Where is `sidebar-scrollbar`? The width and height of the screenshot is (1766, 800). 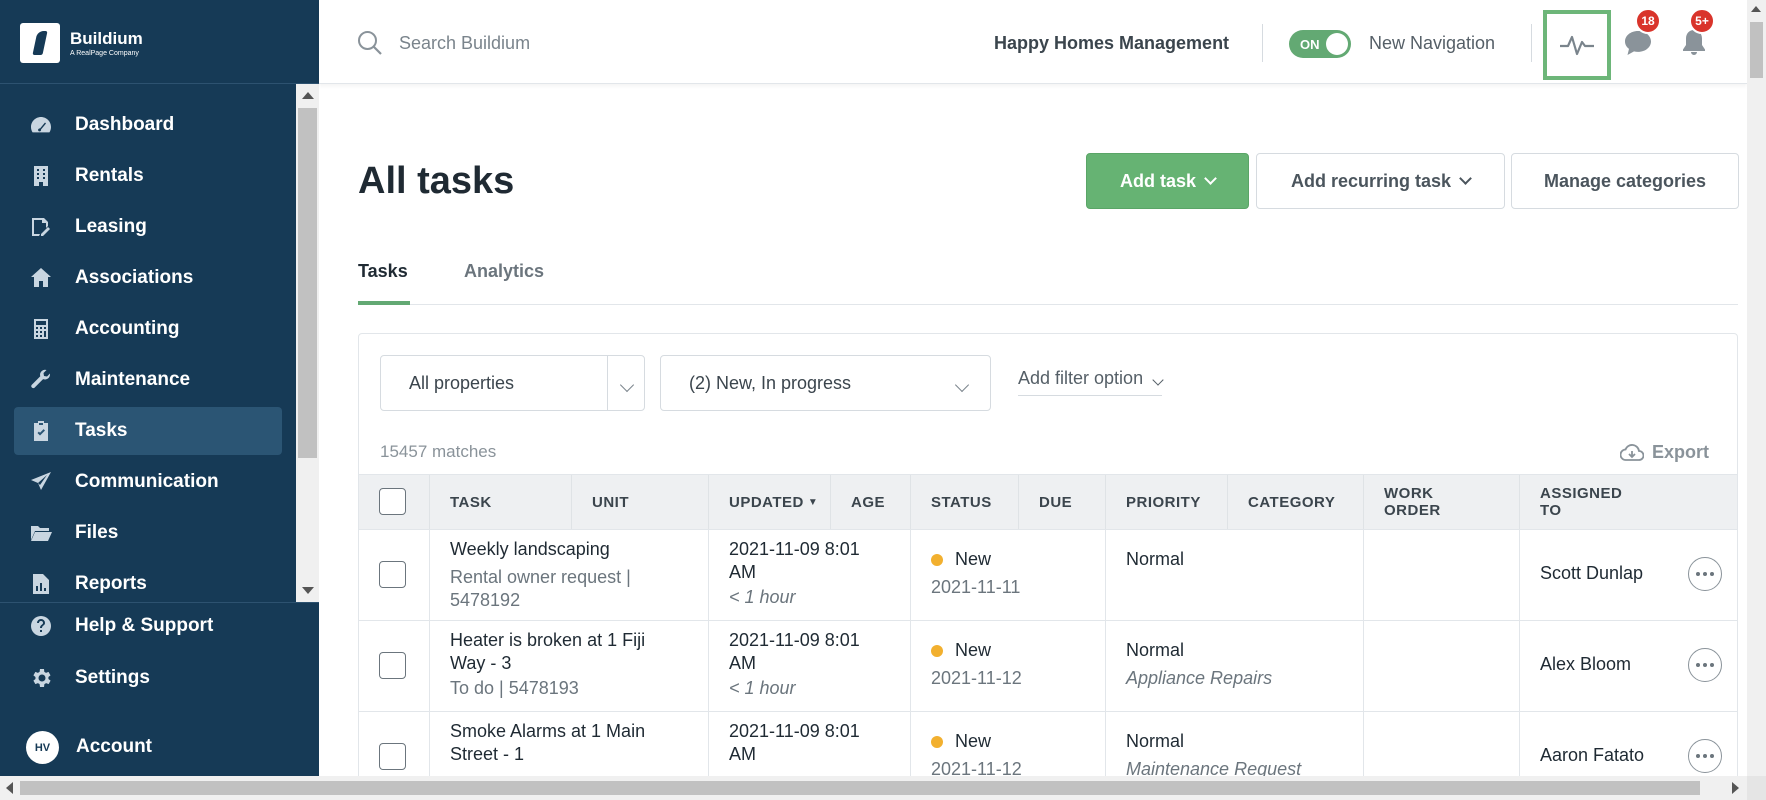
sidebar-scrollbar is located at coordinates (307, 343).